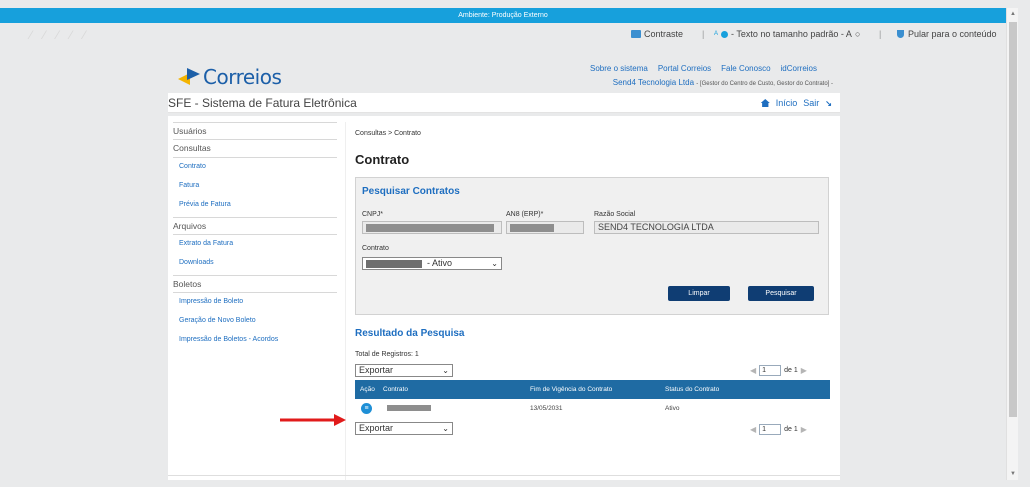  Describe the element at coordinates (255, 226) in the screenshot. I see `sidebar-section-arquivos: Arquivos` at that location.